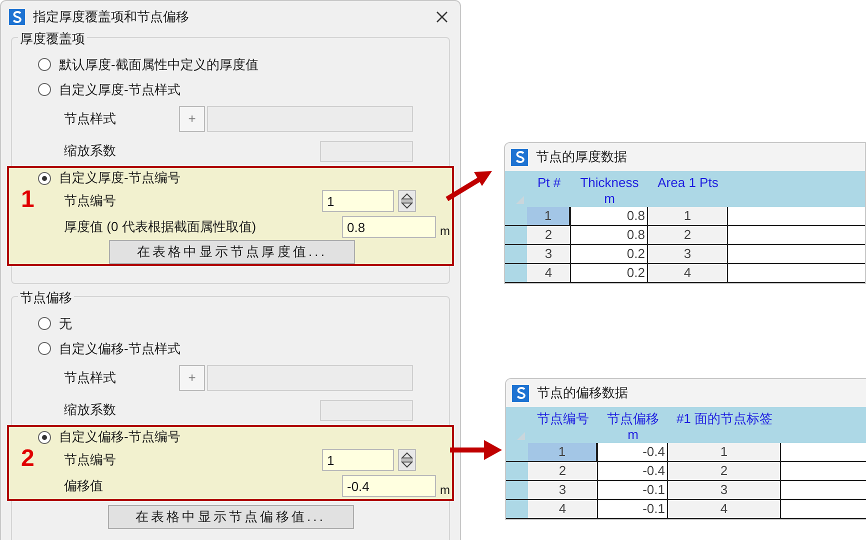 The height and width of the screenshot is (540, 866). What do you see at coordinates (389, 486) in the screenshot?
I see `input-field: -0.4` at bounding box center [389, 486].